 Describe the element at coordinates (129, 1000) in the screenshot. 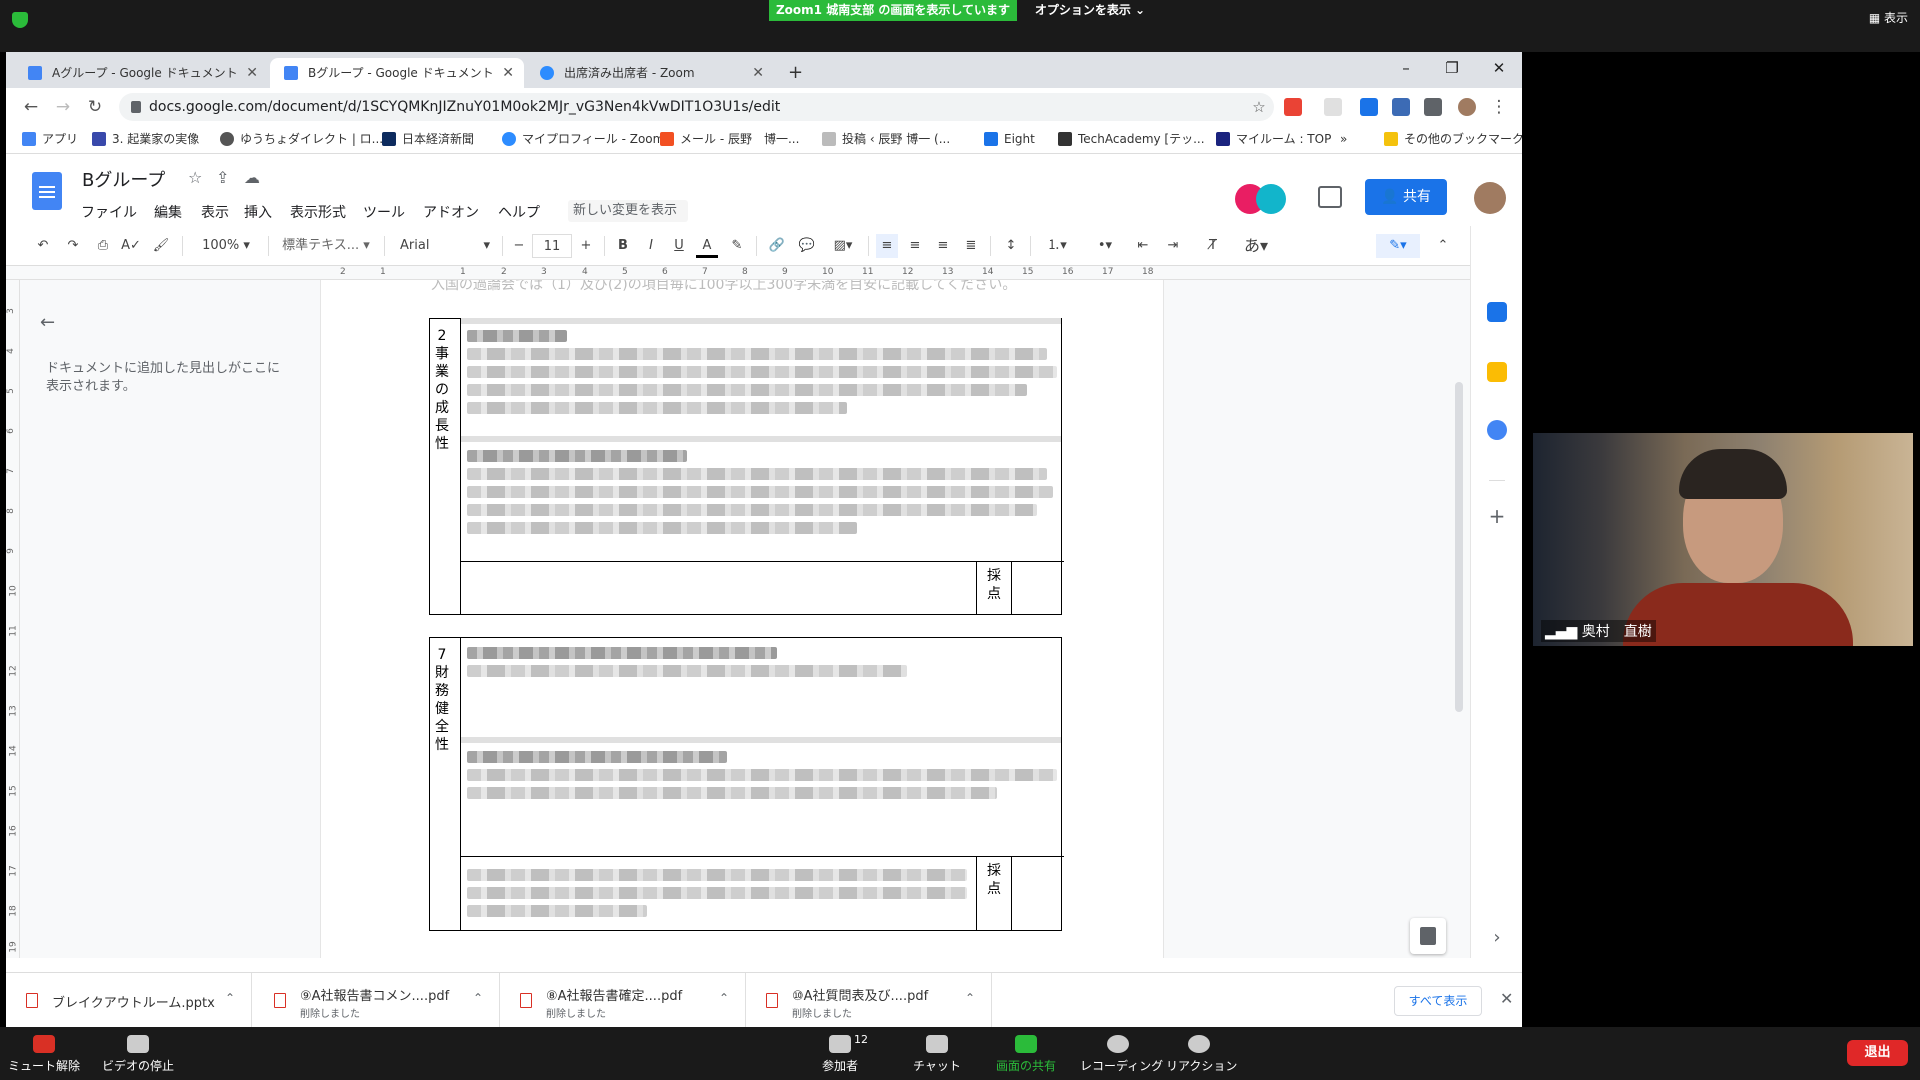

I see `download-item: ブレイクアウトルーム.pptx ⌃` at that location.